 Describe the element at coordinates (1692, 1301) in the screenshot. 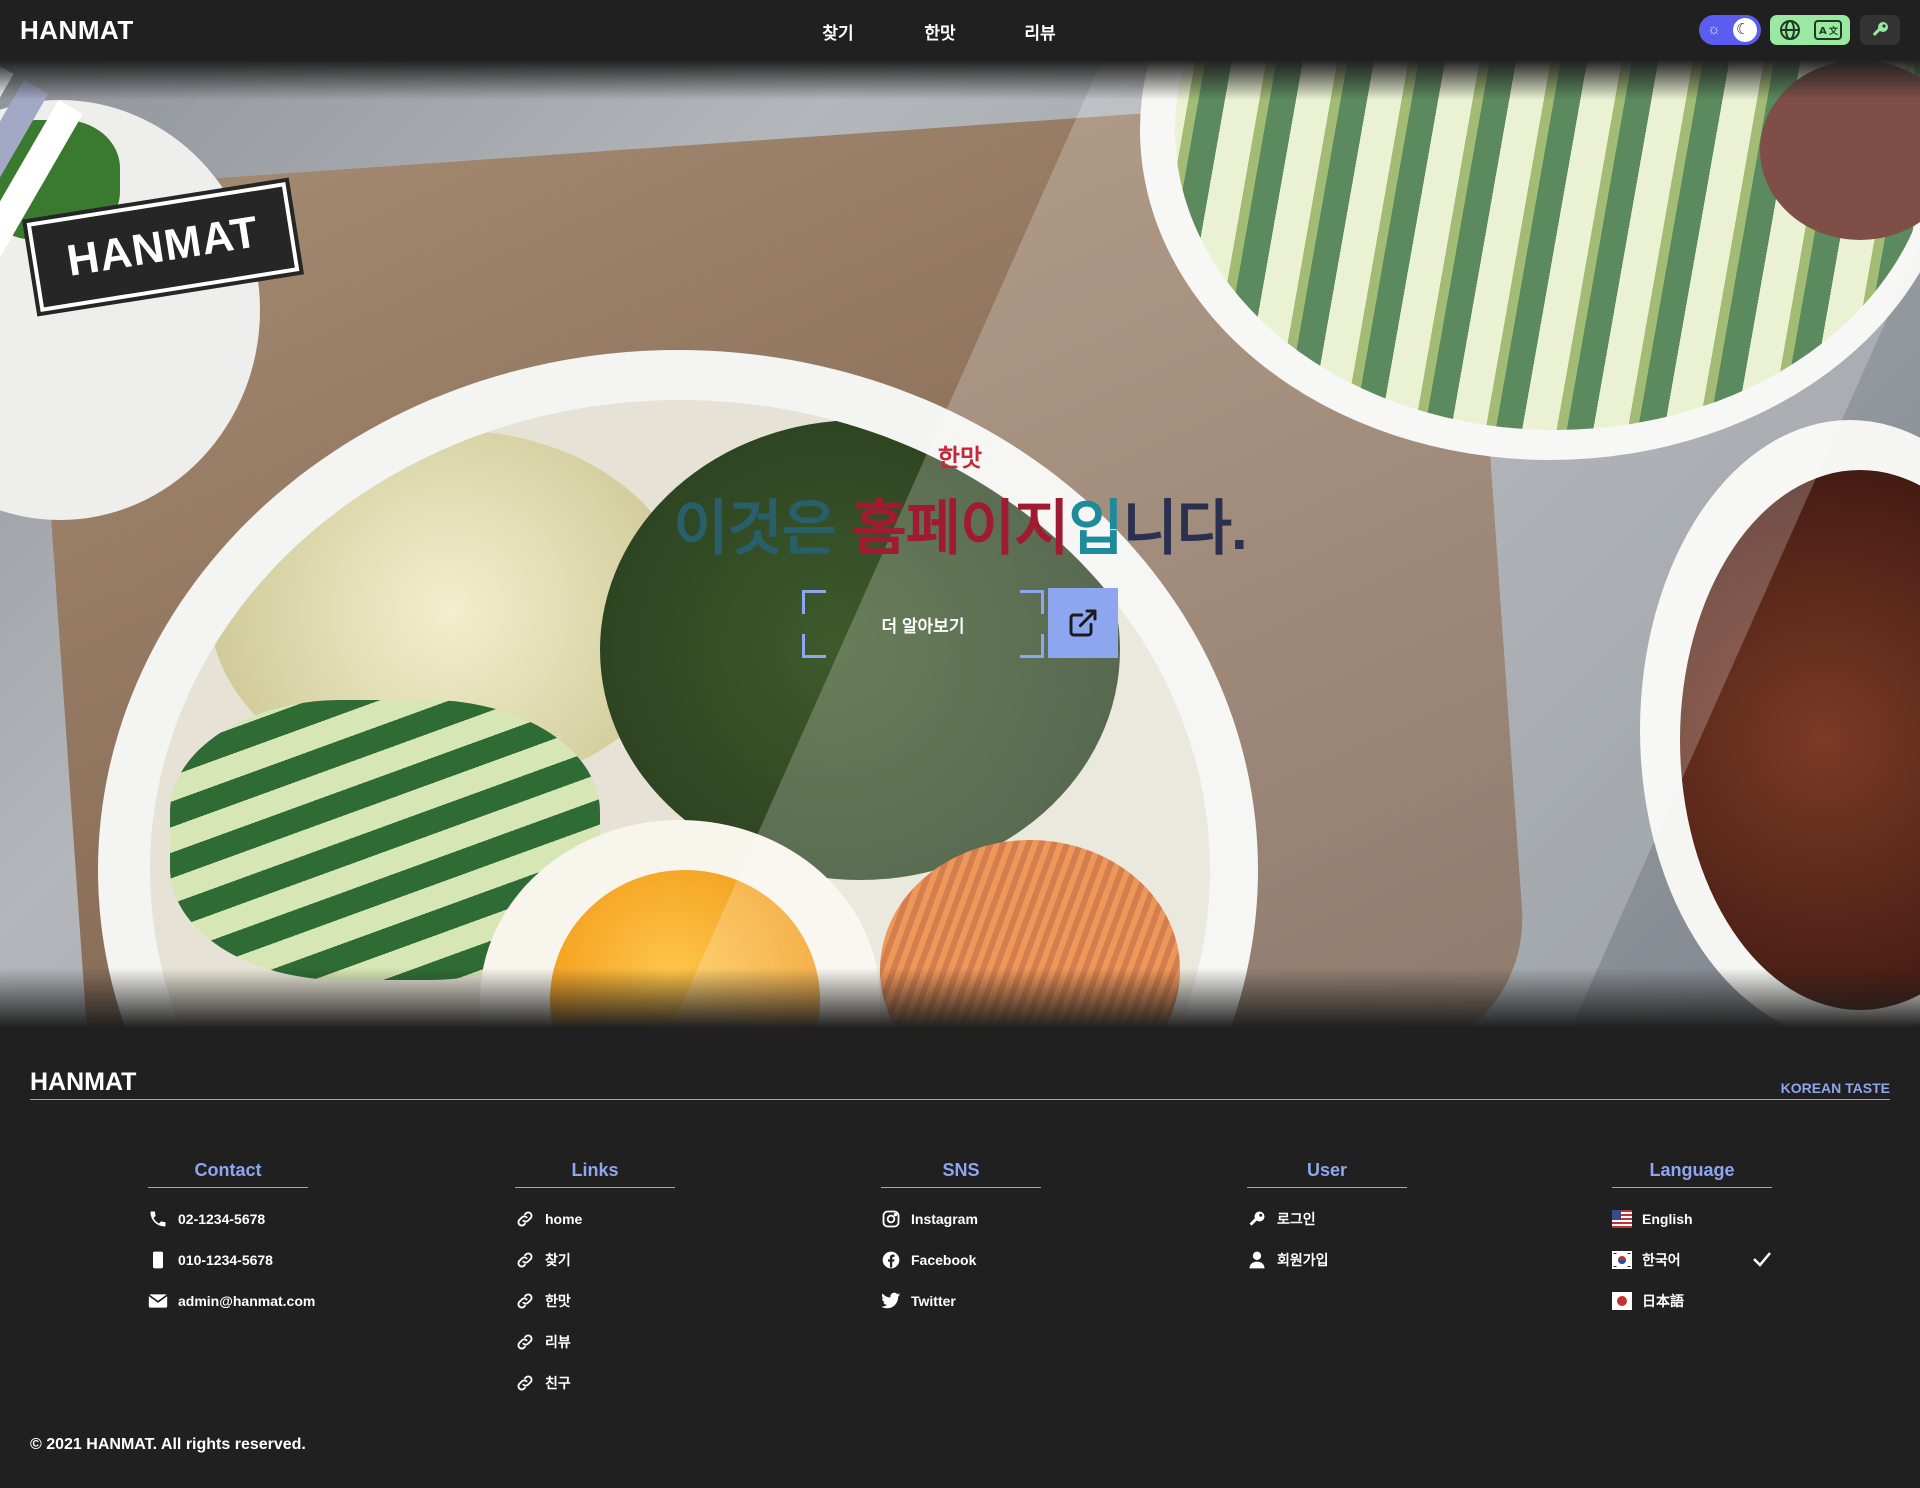

I see `language-japanese: 日本語` at that location.